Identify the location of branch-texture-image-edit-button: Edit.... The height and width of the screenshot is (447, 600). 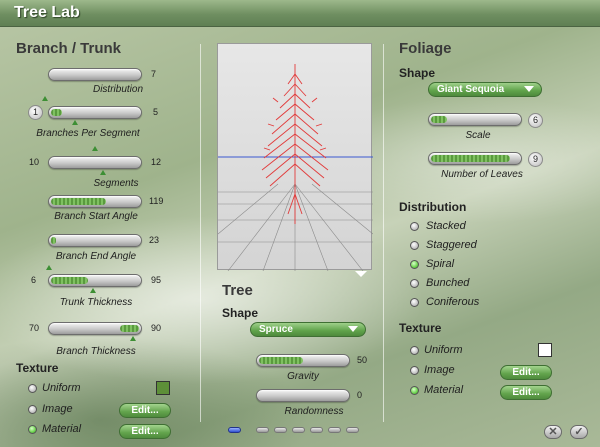
(145, 410).